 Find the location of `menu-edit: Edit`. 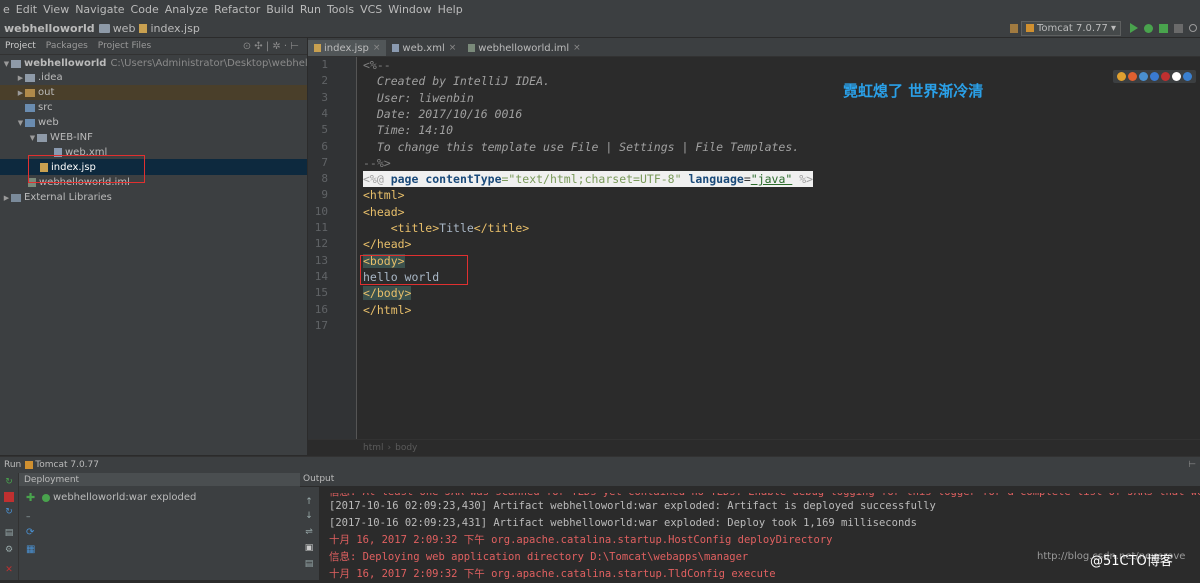

menu-edit: Edit is located at coordinates (26, 9).